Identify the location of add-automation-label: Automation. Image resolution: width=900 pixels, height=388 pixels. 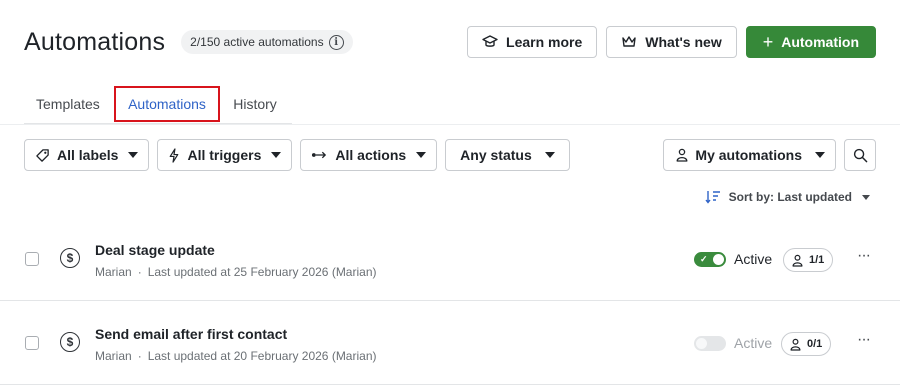
(820, 42).